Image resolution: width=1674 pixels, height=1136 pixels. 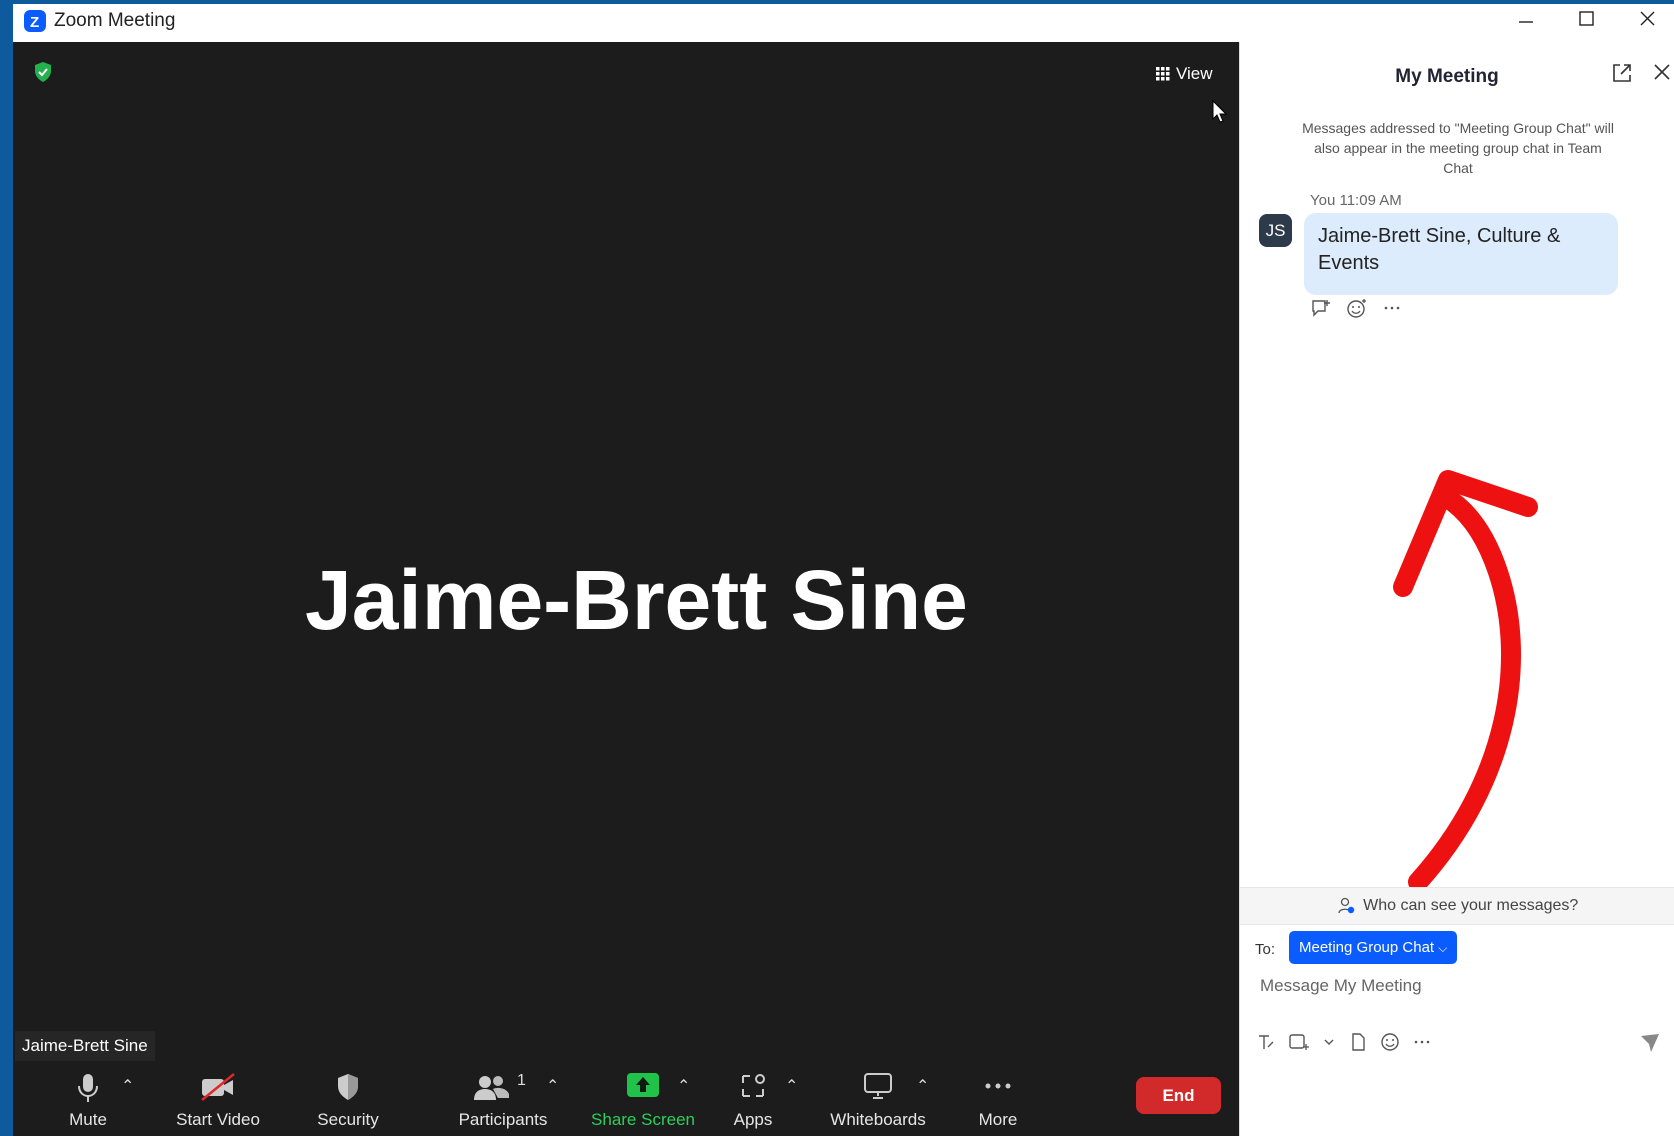 What do you see at coordinates (1468, 682) in the screenshot?
I see `annotation-arrow` at bounding box center [1468, 682].